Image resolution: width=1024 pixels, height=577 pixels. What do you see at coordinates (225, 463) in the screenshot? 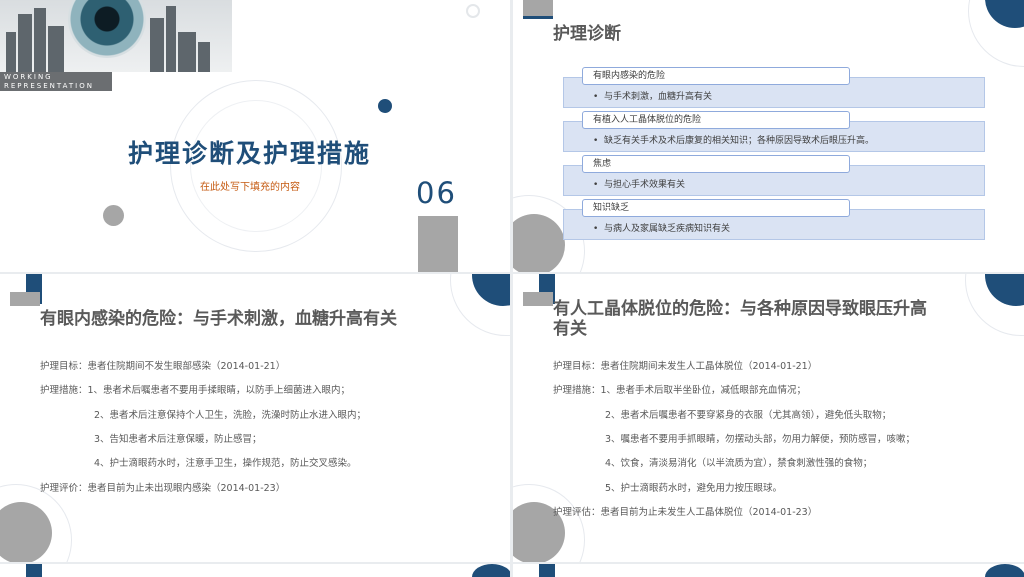
I see `care-measure: 4、护士滴眼药水时，注意手卫生，操作规范，防止交叉感染。` at bounding box center [225, 463].